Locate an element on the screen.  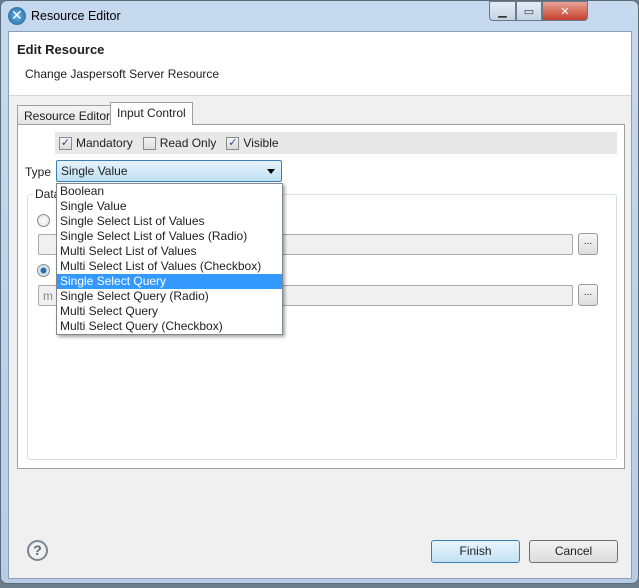
visible-checkbox: ✓ is located at coordinates (233, 143).